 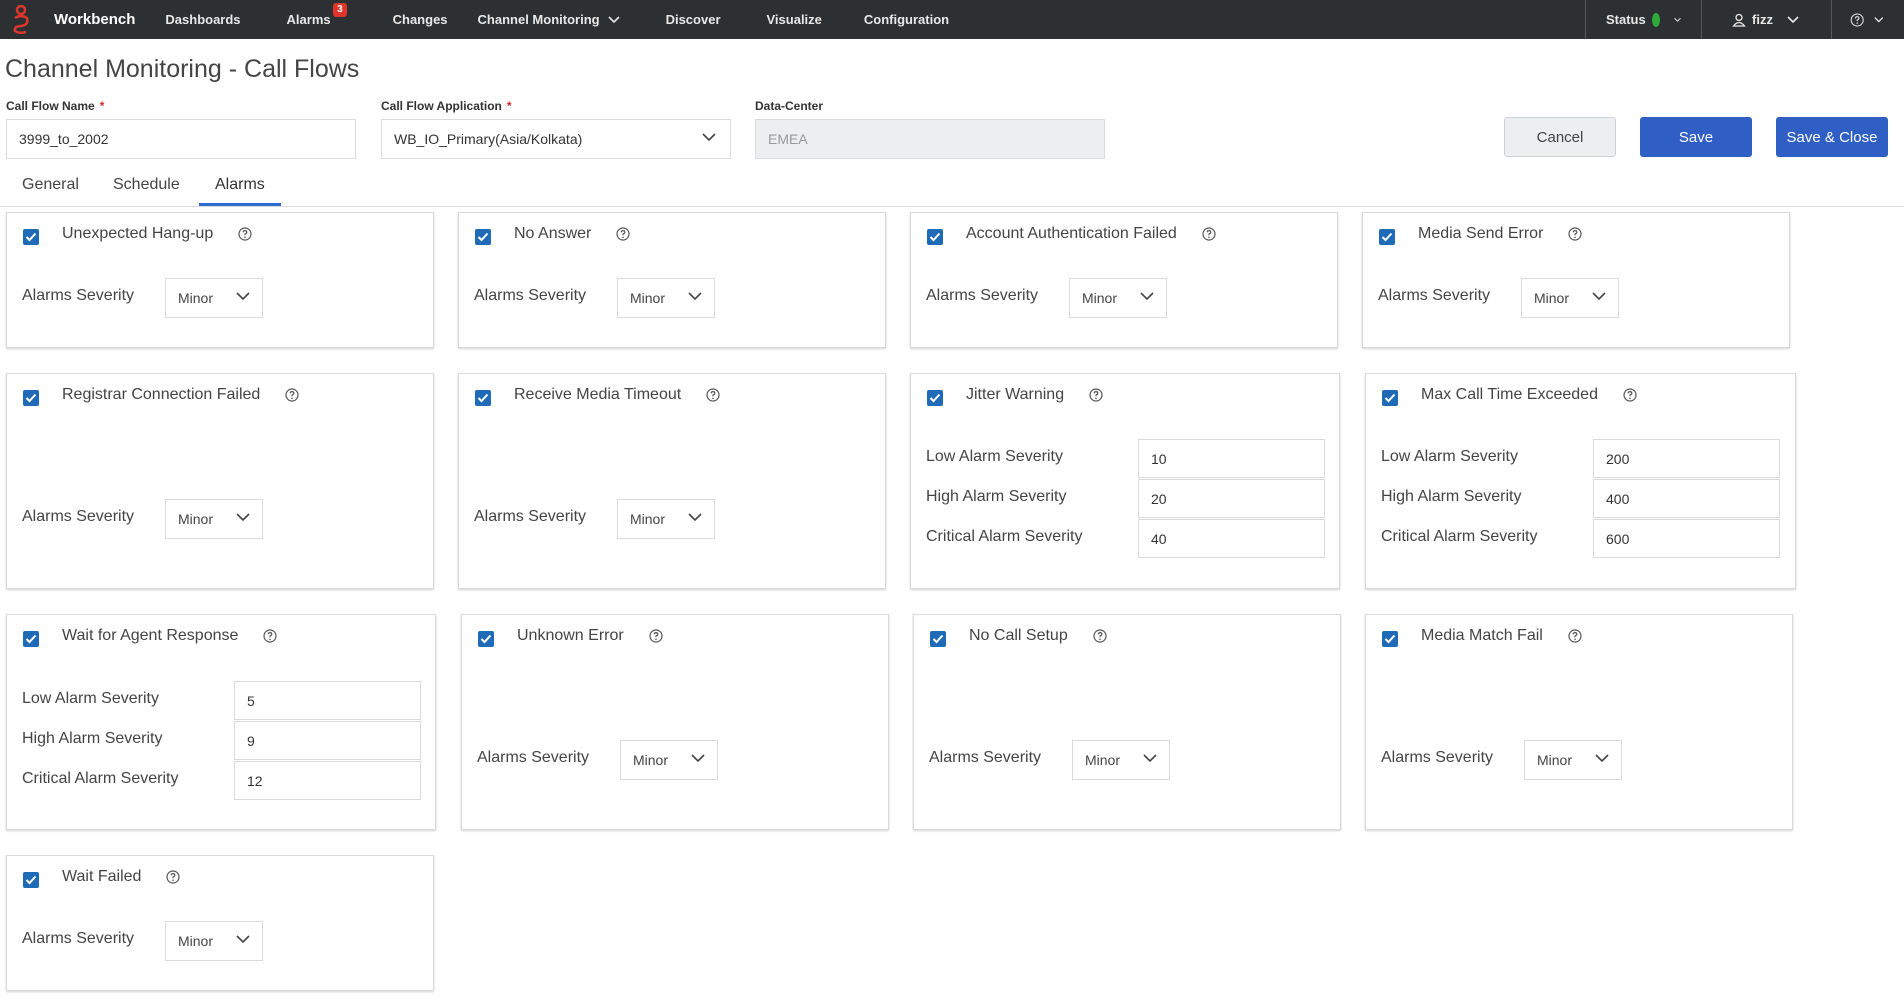 I want to click on tab-alarms: Alarms, so click(x=240, y=189).